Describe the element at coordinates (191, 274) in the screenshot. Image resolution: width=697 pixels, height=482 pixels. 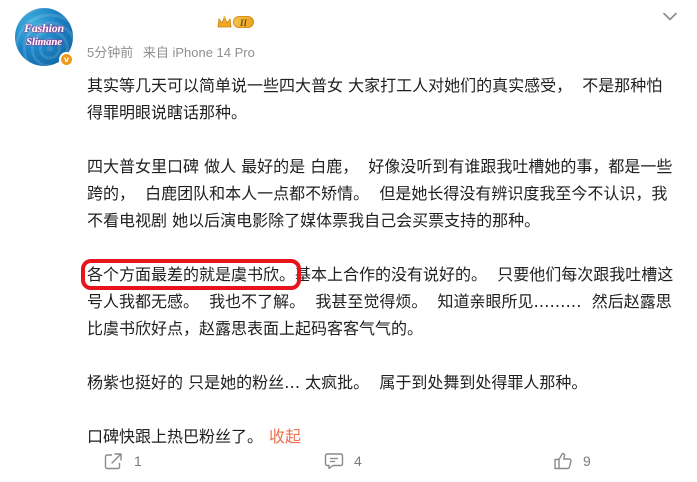
I see `red-highlight-box: 各个方面最差的就是虞书欣。` at that location.